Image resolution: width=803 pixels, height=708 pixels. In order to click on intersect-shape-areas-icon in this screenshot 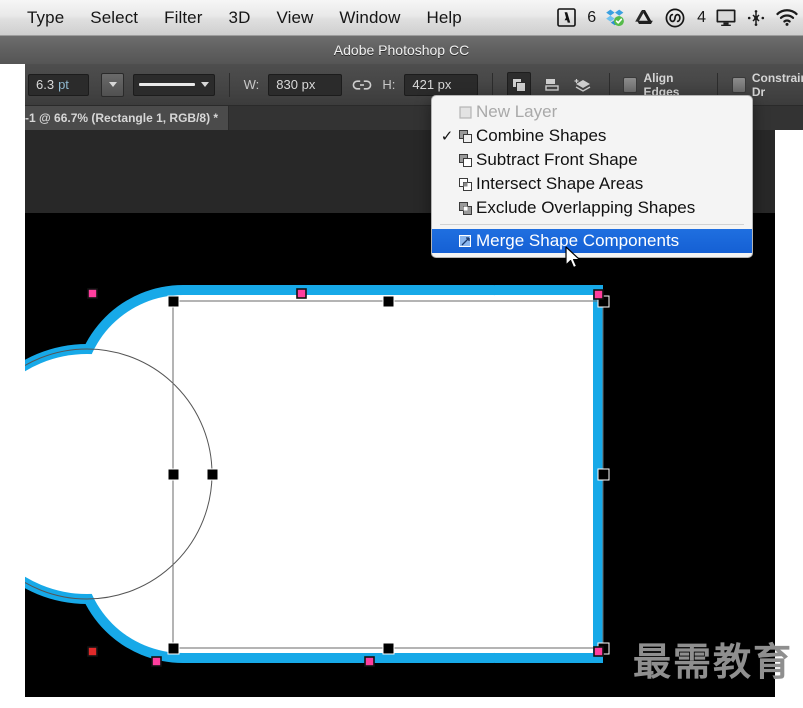, I will do `click(465, 184)`.